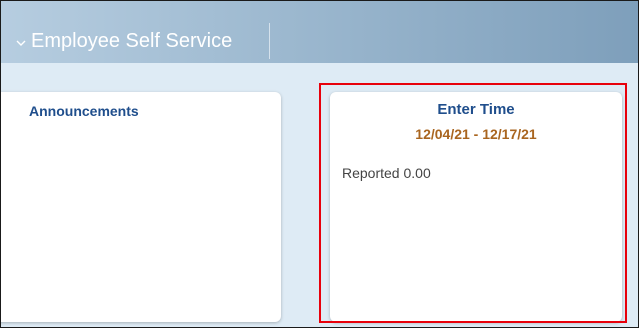 The image size is (639, 328). I want to click on header-divider, so click(269, 41).